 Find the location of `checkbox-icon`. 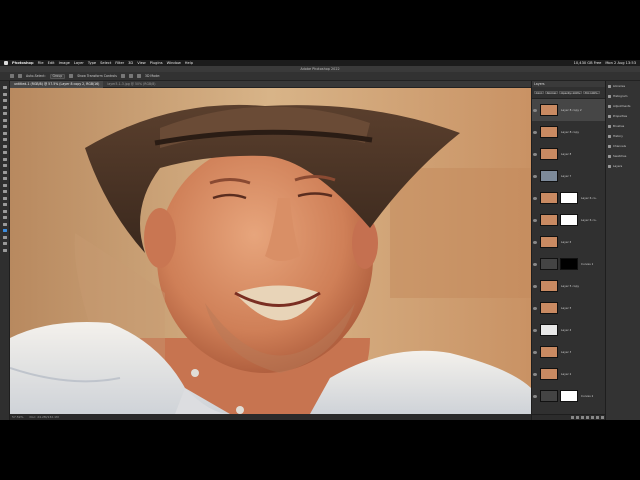

checkbox-icon is located at coordinates (71, 76).